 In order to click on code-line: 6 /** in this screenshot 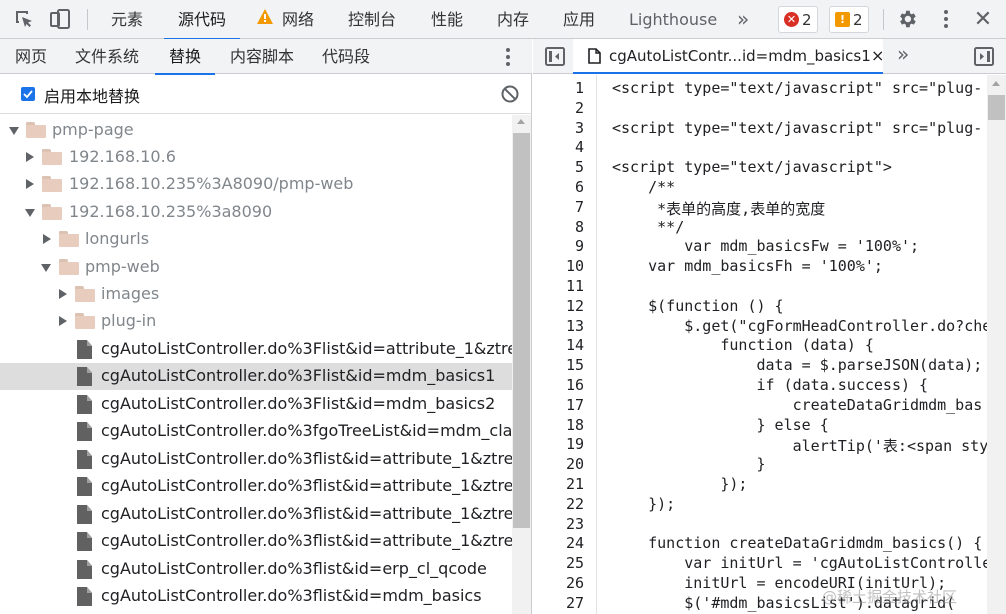, I will do `click(760, 188)`.